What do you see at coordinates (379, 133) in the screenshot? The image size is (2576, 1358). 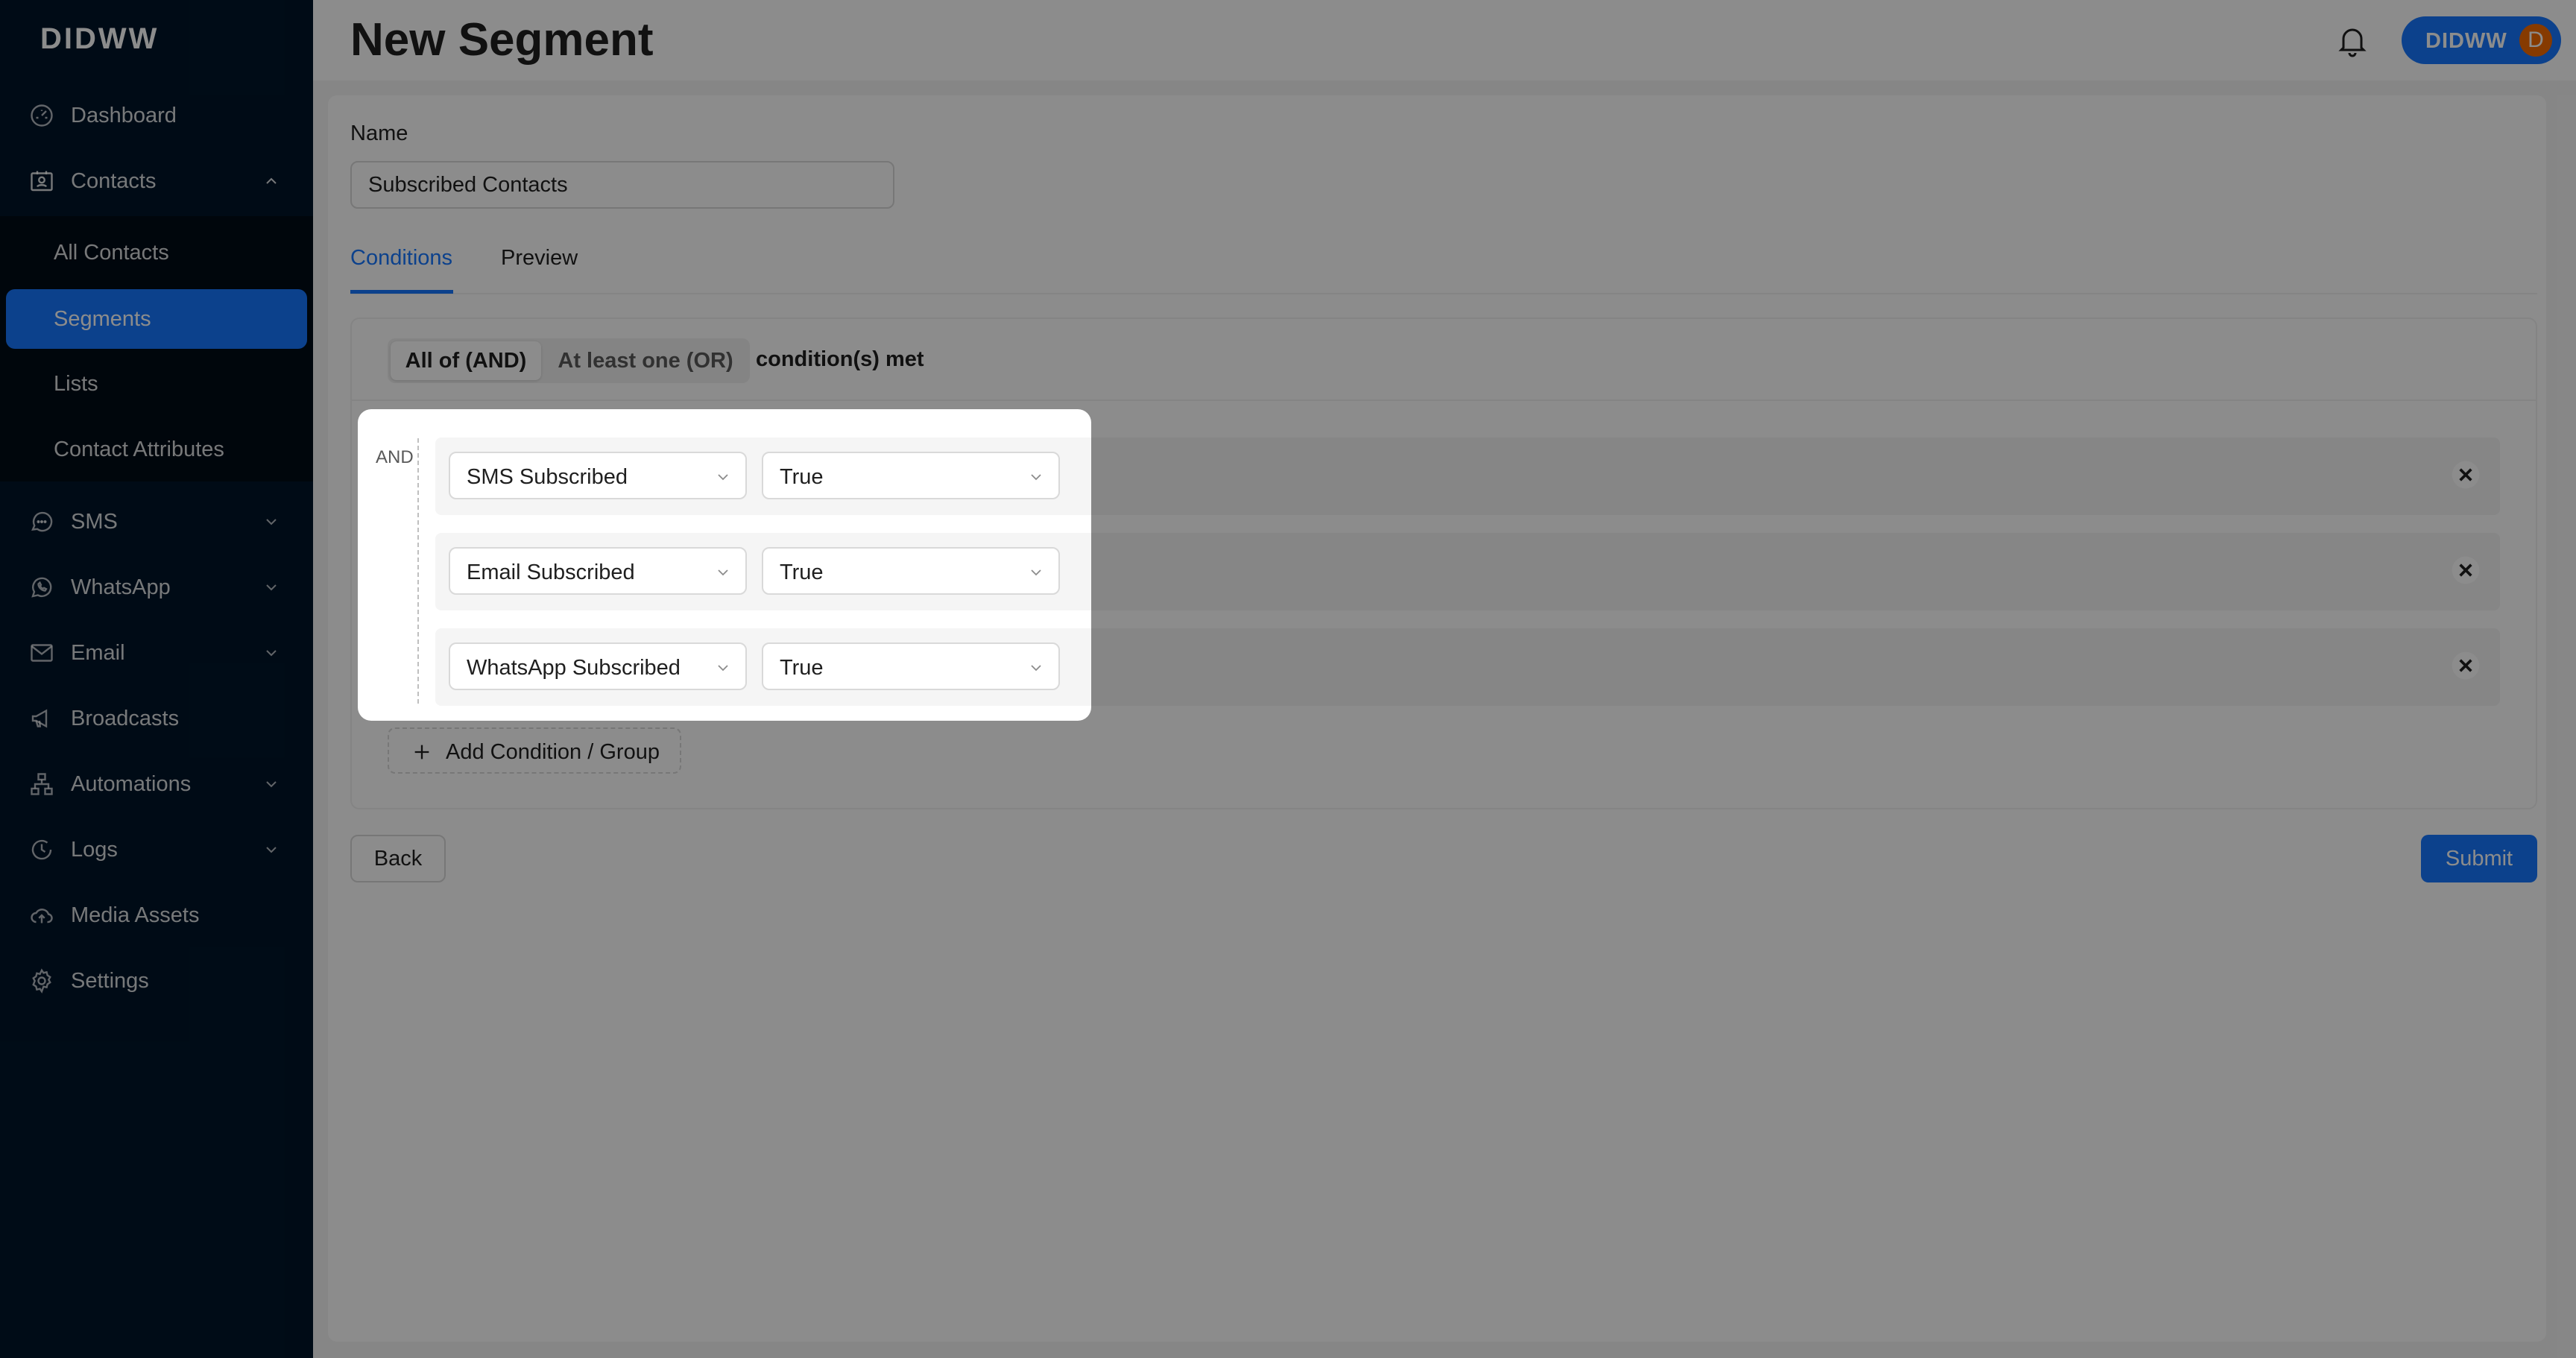 I see `name-label: Name` at bounding box center [379, 133].